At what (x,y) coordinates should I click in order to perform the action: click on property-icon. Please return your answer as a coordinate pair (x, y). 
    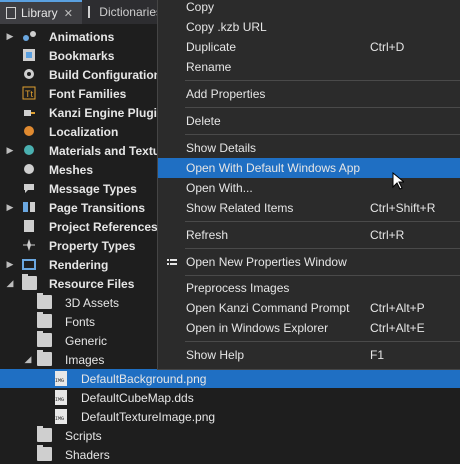
    Looking at the image, I should click on (29, 245).